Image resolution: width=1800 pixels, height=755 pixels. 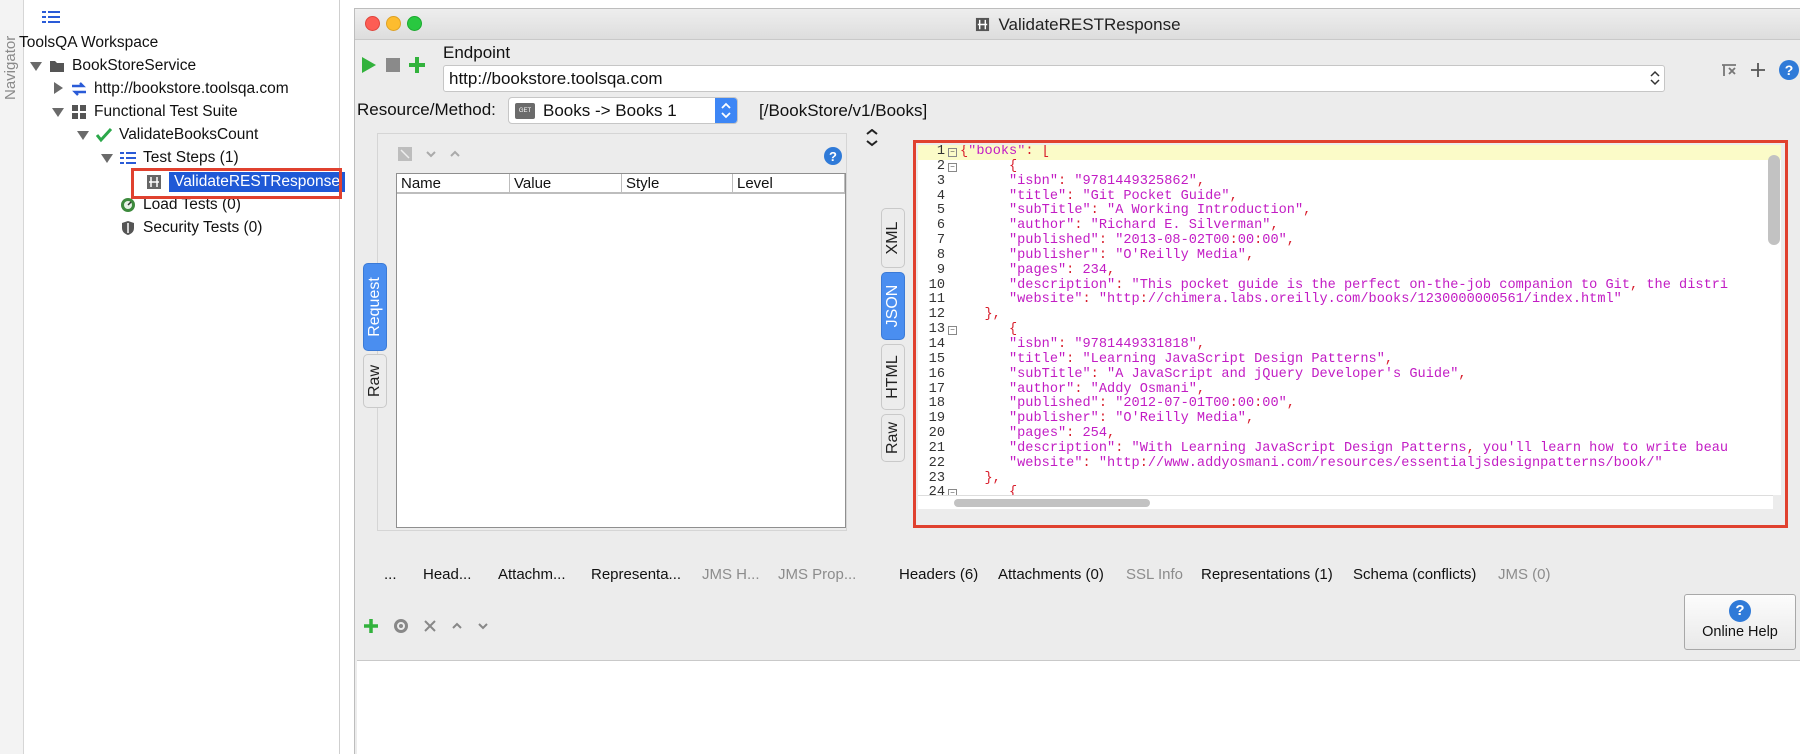 I want to click on column-header-style: Style, so click(x=677, y=183).